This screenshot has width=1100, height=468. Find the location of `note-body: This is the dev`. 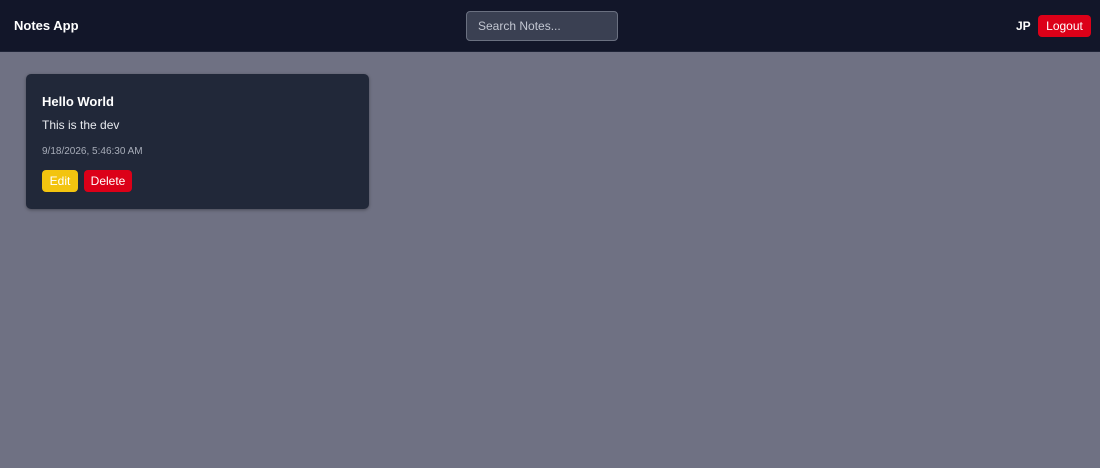

note-body: This is the dev is located at coordinates (81, 125).